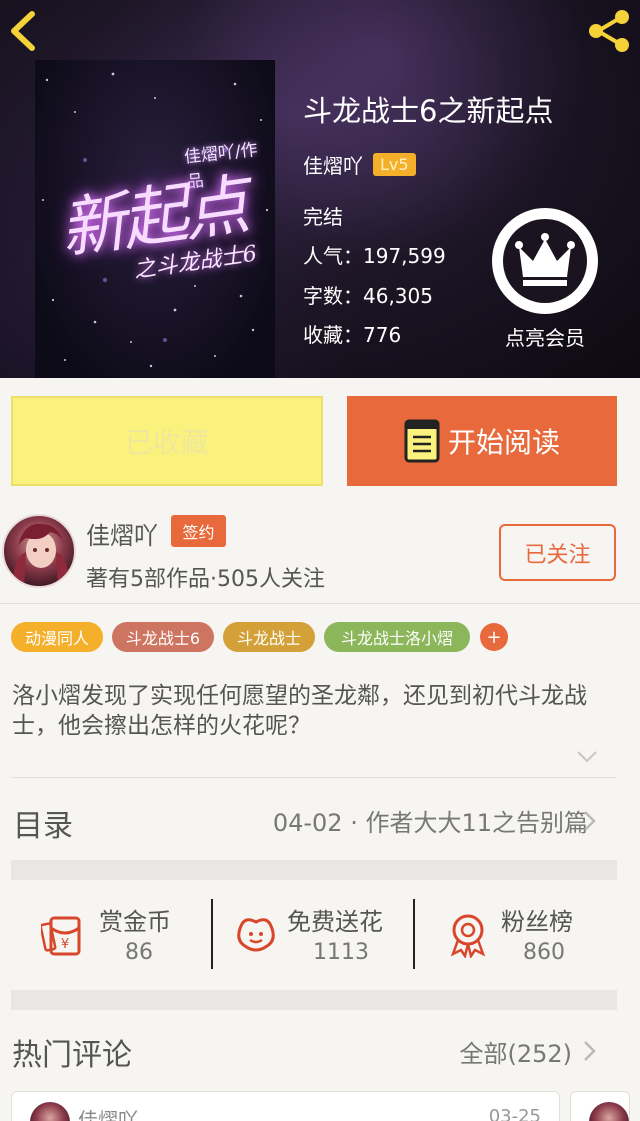  Describe the element at coordinates (374, 256) in the screenshot. I see `book-popularity: 人气：197,599` at that location.